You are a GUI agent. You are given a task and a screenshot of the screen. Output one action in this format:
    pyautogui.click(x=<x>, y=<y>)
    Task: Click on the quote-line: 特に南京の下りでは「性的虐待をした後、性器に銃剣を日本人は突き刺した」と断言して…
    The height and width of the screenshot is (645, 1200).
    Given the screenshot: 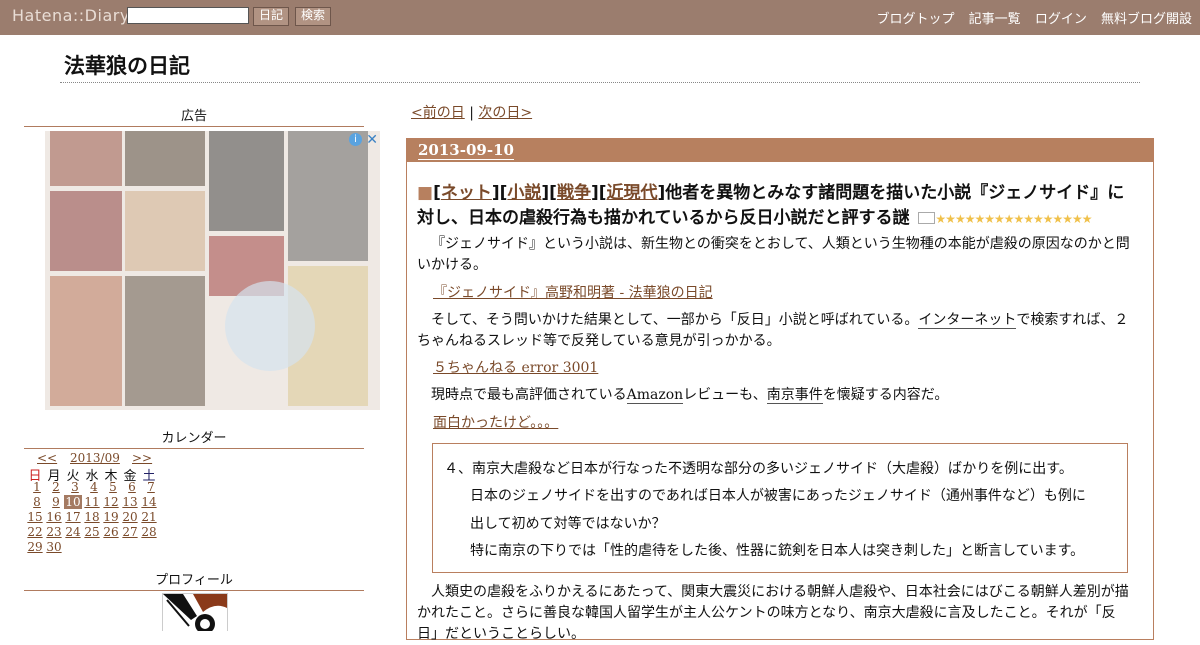 What is the action you would take?
    pyautogui.click(x=777, y=551)
    